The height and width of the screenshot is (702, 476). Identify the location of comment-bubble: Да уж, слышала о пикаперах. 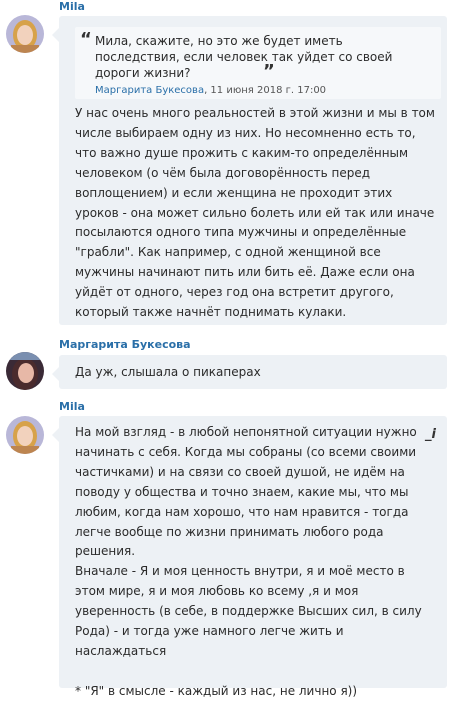
(249, 372).